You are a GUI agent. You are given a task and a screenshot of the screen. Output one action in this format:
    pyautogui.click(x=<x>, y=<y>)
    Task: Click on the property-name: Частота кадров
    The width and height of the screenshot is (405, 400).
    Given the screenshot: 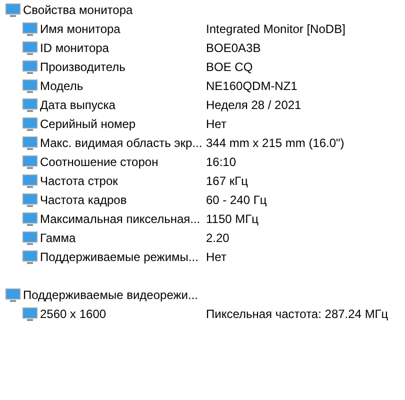 What is the action you would take?
    pyautogui.click(x=123, y=199)
    